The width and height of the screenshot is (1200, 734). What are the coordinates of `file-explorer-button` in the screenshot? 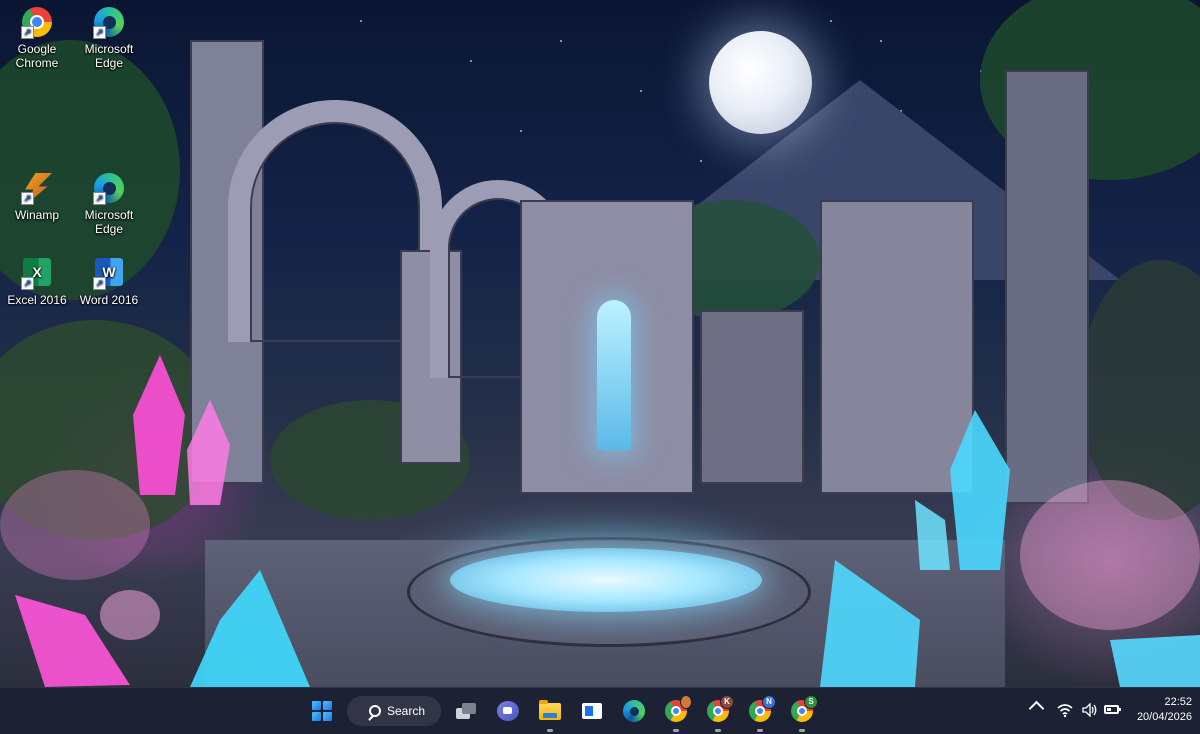 It's located at (550, 713).